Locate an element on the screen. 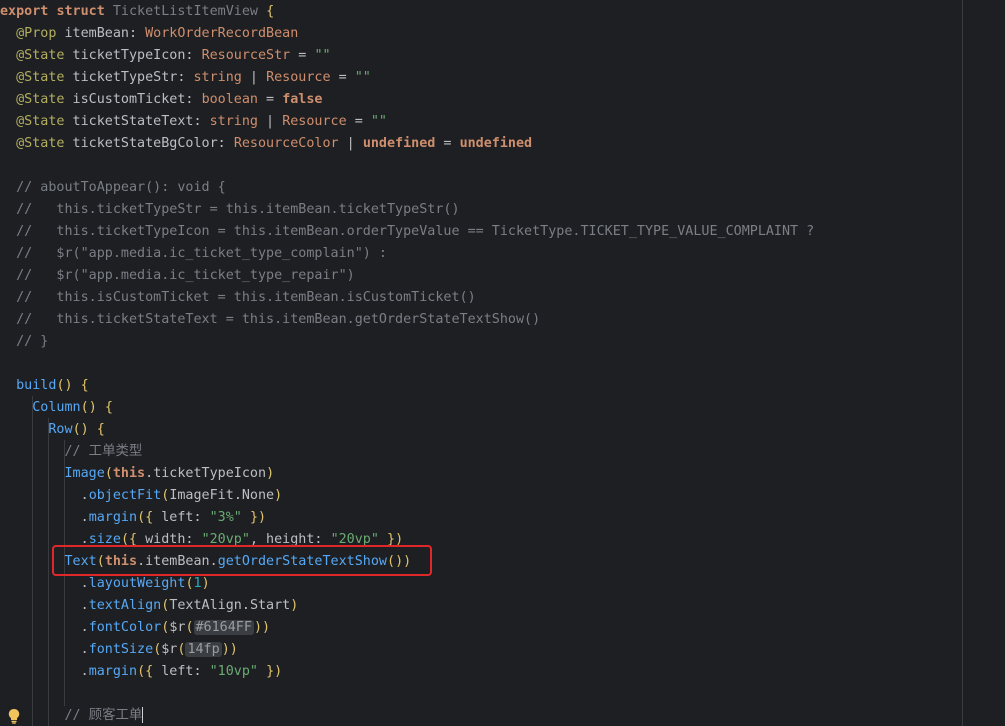  code-line: @State ticketTypeIcon: ResourceStr = "" is located at coordinates (165, 56).